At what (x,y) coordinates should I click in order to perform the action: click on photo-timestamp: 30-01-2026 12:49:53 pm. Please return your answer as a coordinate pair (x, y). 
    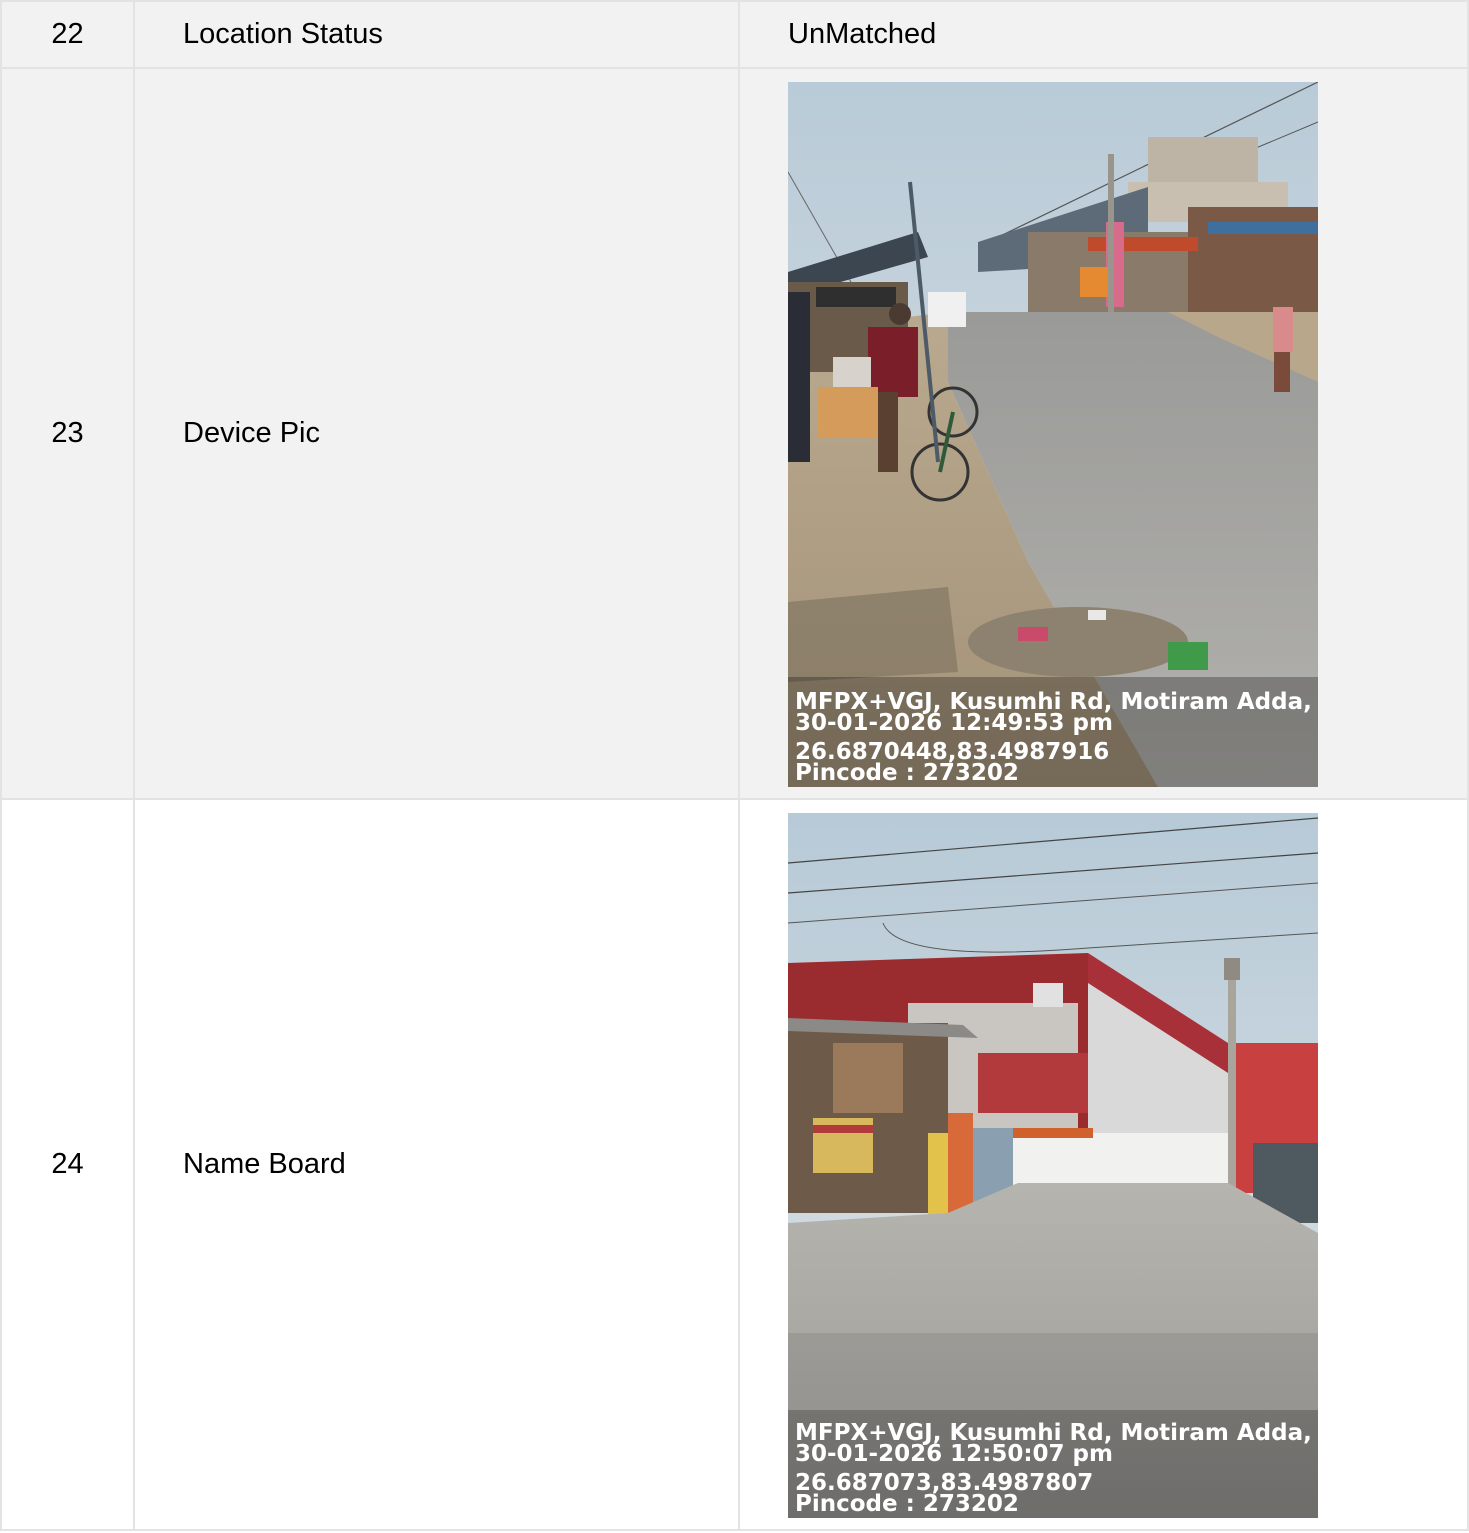
    Looking at the image, I should click on (954, 723).